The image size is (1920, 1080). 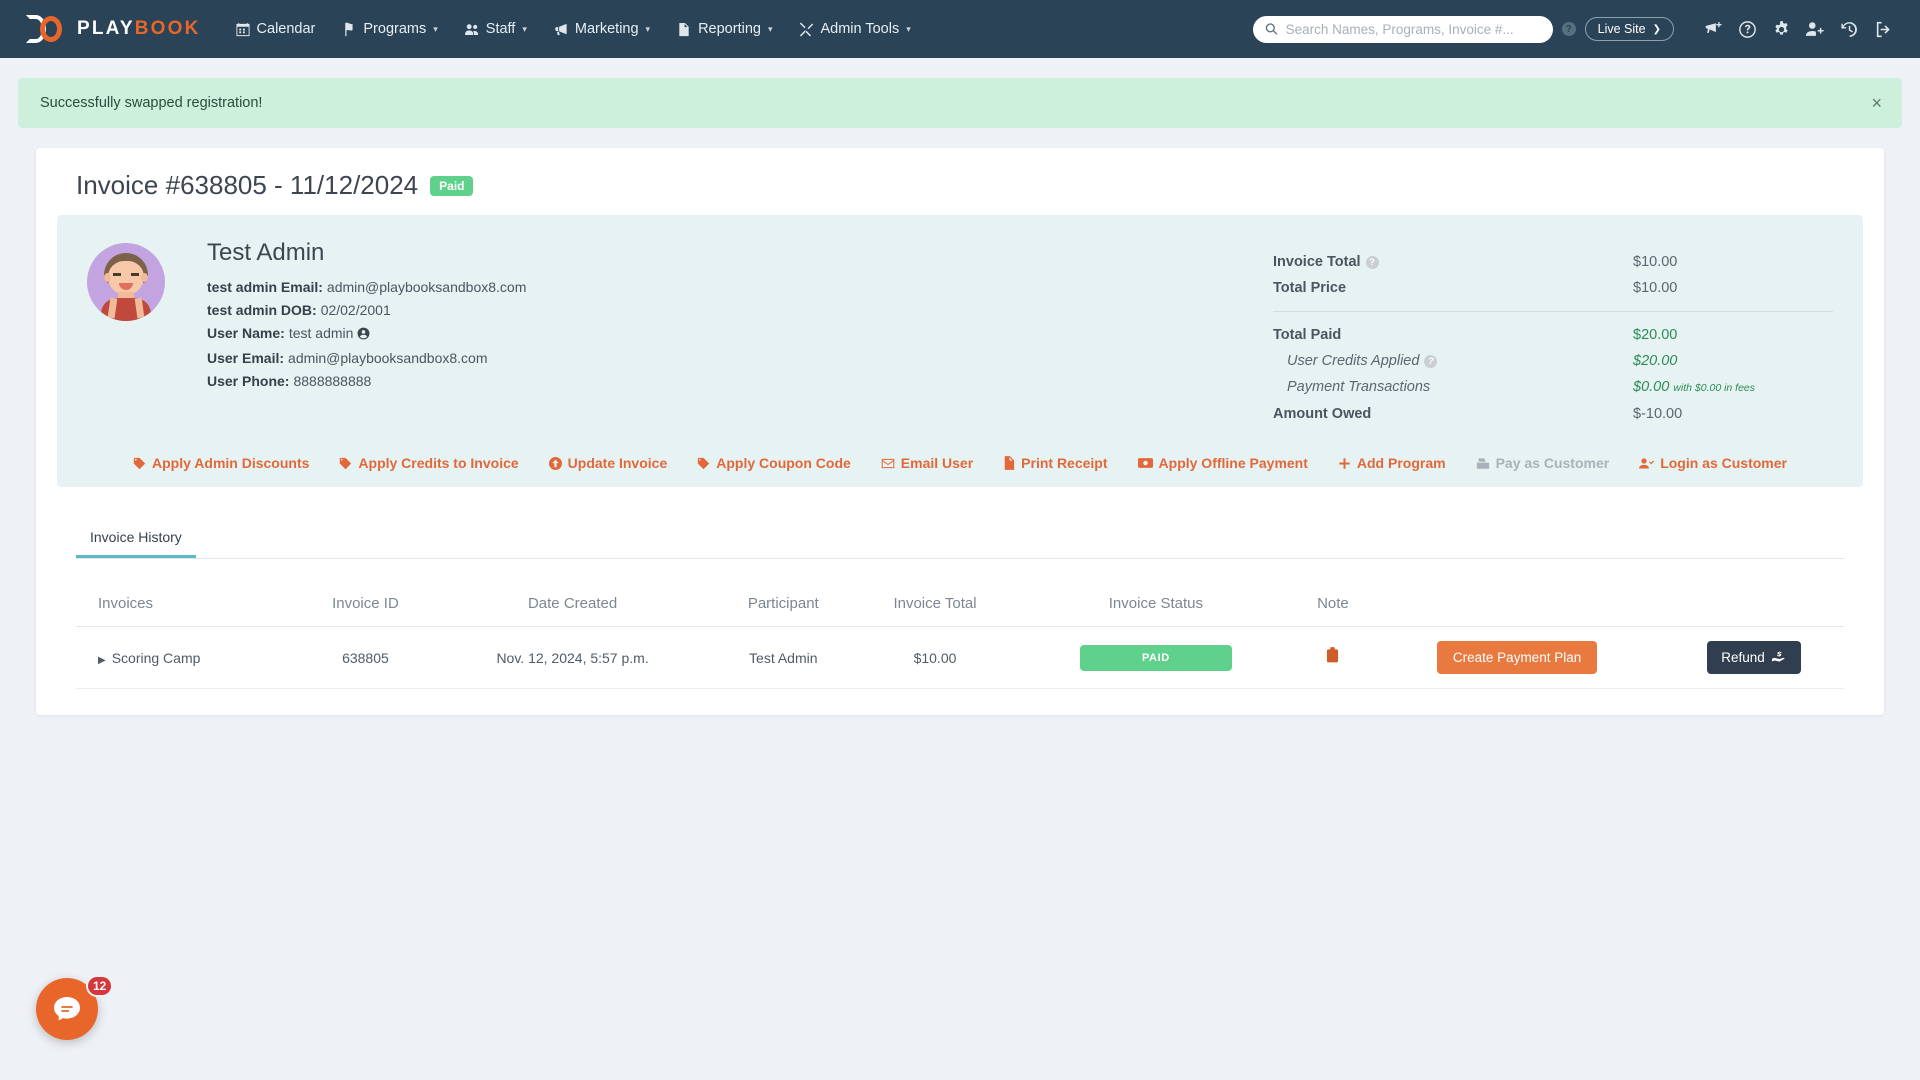 I want to click on live-site-button: Live Site ❯, so click(x=1629, y=29).